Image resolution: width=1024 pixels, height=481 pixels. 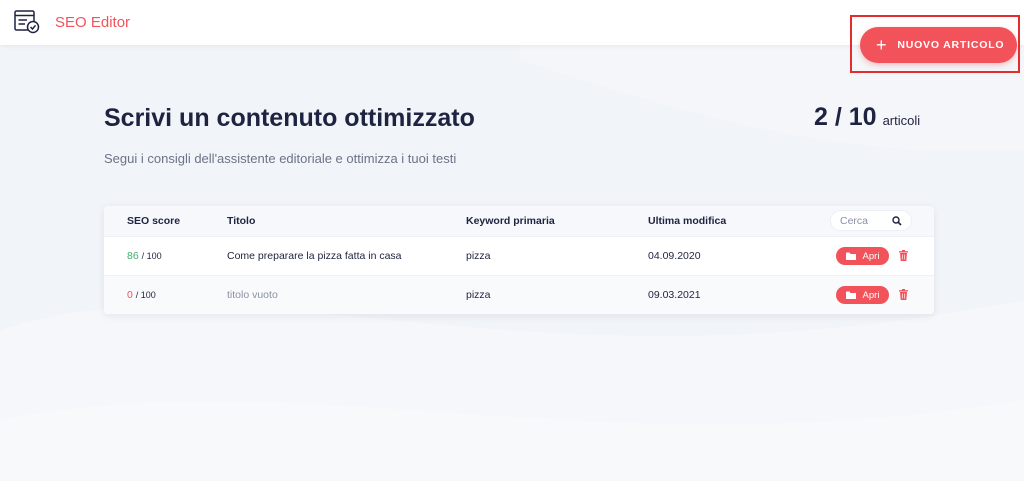 I want to click on article-count: 2 / 10, so click(x=845, y=117).